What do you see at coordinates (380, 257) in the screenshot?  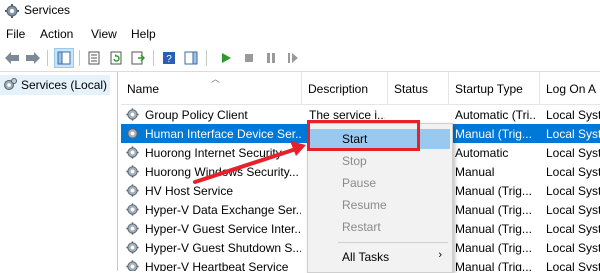 I see `menu-item-all-tasks: All Tasks ›` at bounding box center [380, 257].